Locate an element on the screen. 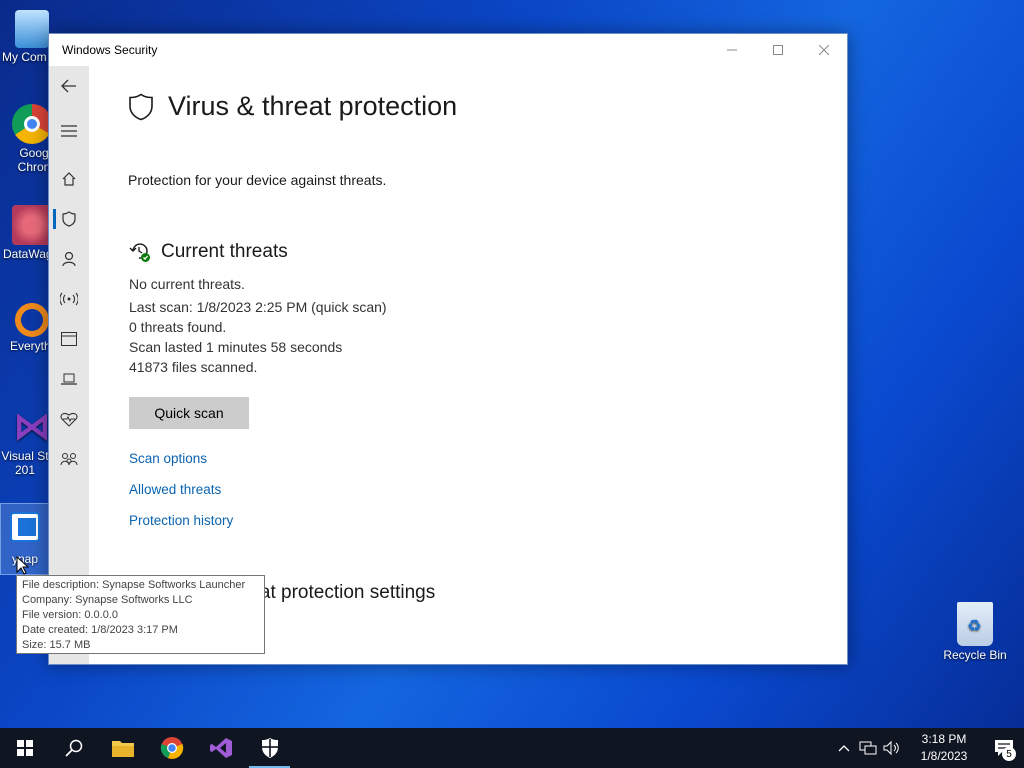  hamburger-icon is located at coordinates (69, 131).